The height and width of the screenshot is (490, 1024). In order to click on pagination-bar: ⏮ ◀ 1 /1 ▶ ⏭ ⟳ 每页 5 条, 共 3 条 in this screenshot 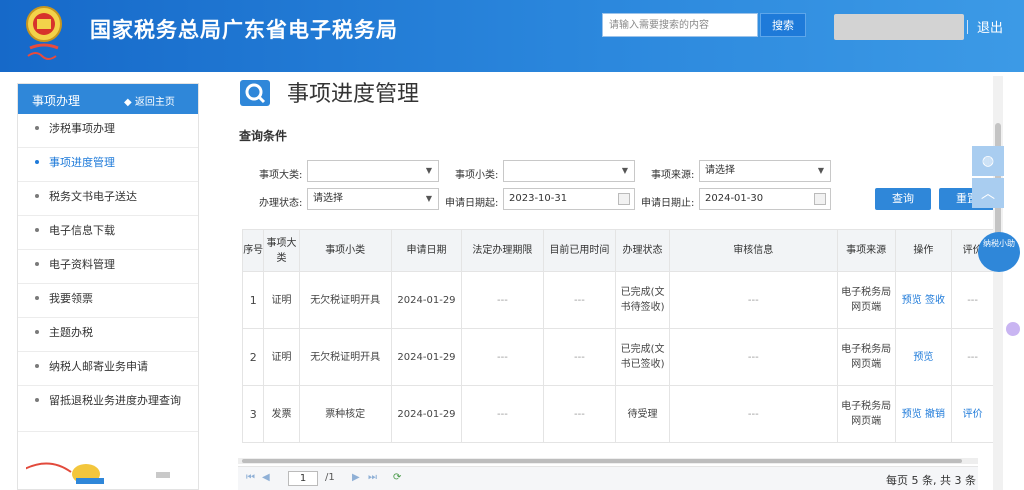, I will do `click(608, 478)`.